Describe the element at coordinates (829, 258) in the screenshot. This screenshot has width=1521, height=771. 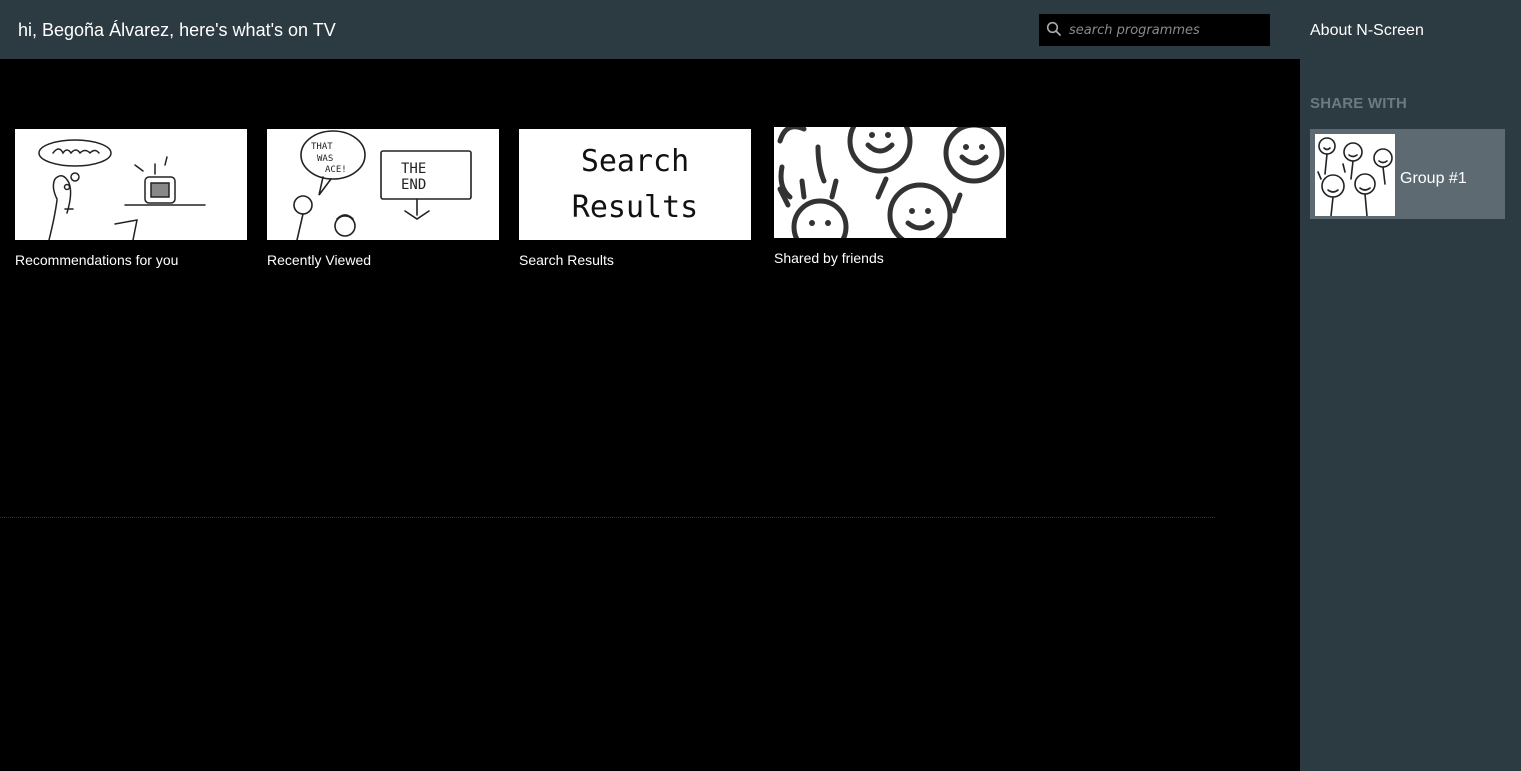
I see `tile-caption: Shared by friends` at that location.